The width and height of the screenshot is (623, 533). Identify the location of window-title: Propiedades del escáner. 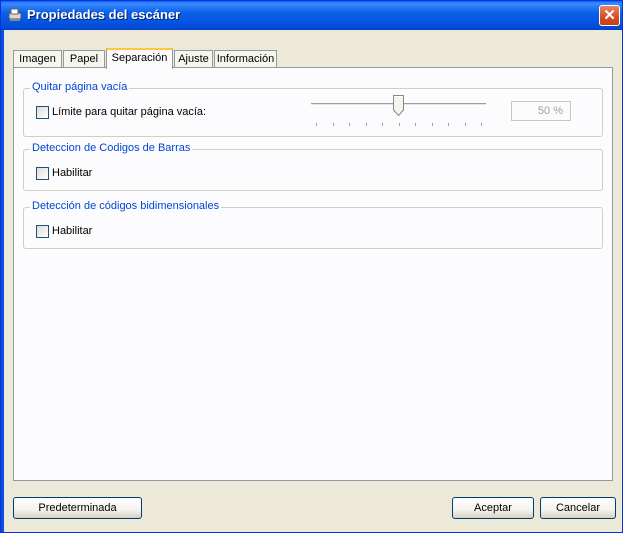
(104, 14).